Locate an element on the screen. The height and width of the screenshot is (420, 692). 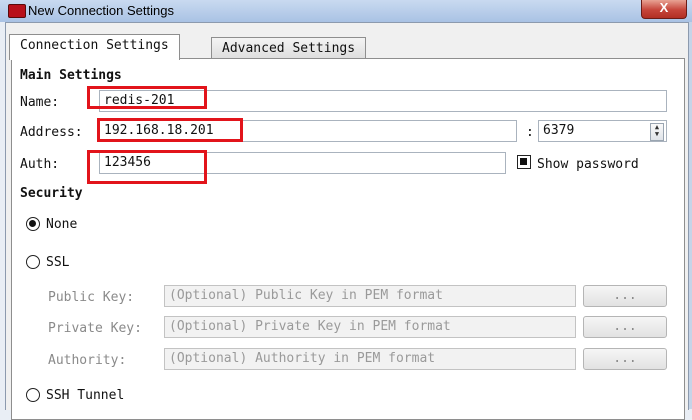
window-title: New Connection Settings is located at coordinates (101, 10).